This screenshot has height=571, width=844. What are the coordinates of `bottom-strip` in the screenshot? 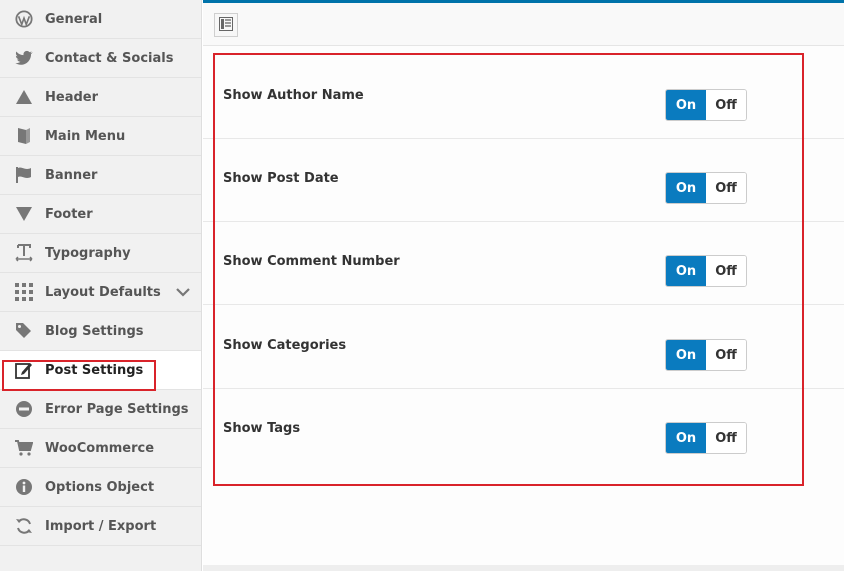 It's located at (523, 568).